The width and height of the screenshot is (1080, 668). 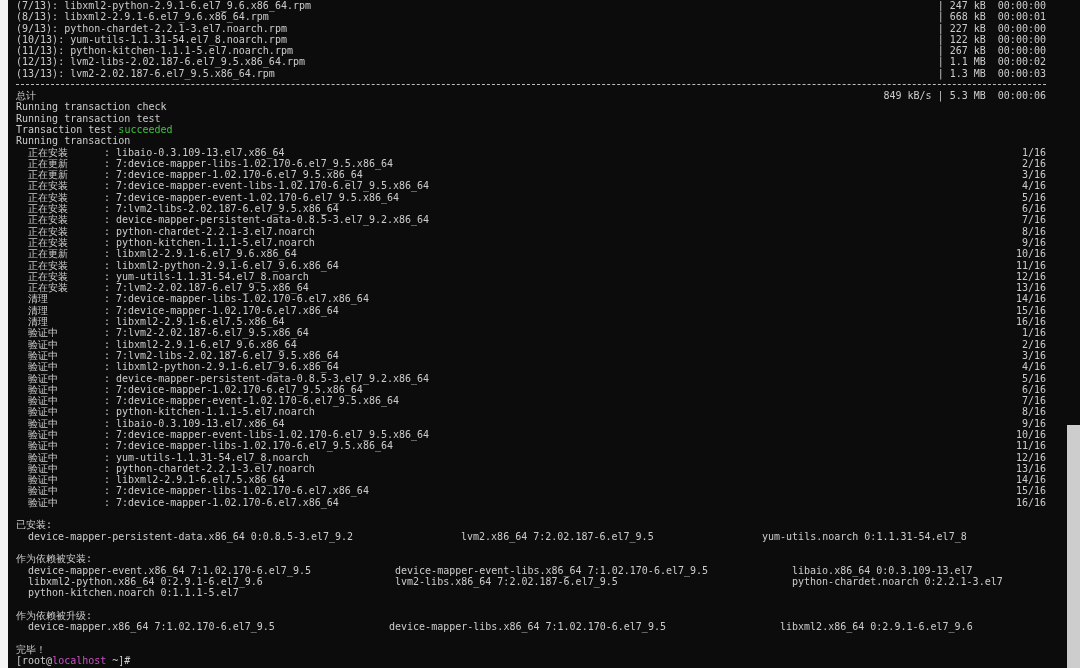 I want to click on package-entry: libaio.x86_64 0:0.3.109-13.el7, so click(x=883, y=570).